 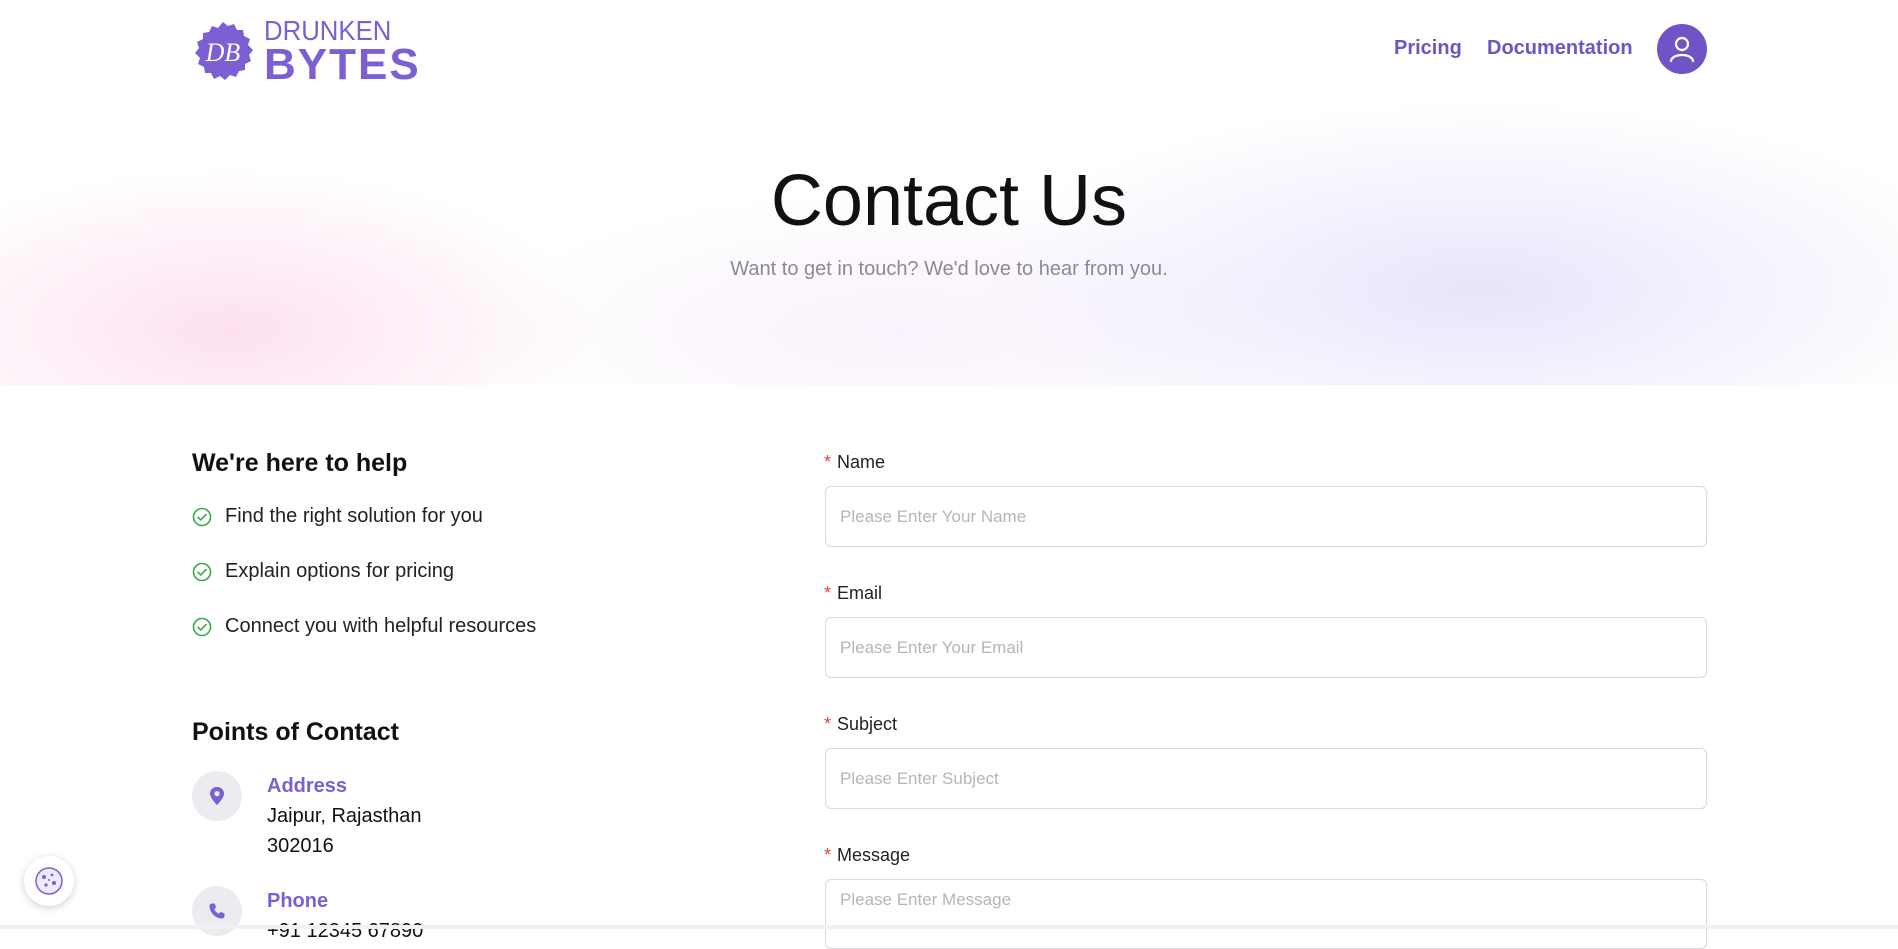 I want to click on page-title: Contact Us, so click(x=949, y=201).